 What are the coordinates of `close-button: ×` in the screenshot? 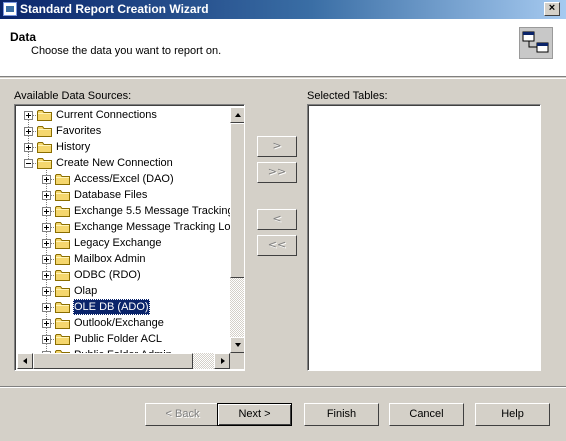 It's located at (552, 9).